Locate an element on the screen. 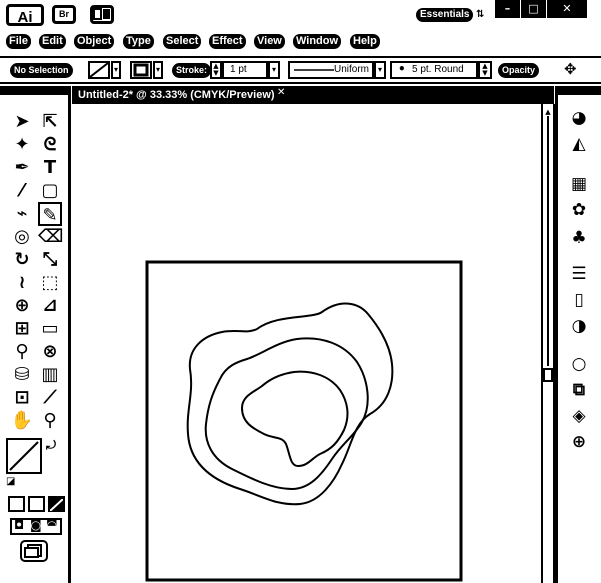 The width and height of the screenshot is (601, 583). panel-dock-header is located at coordinates (579, 90).